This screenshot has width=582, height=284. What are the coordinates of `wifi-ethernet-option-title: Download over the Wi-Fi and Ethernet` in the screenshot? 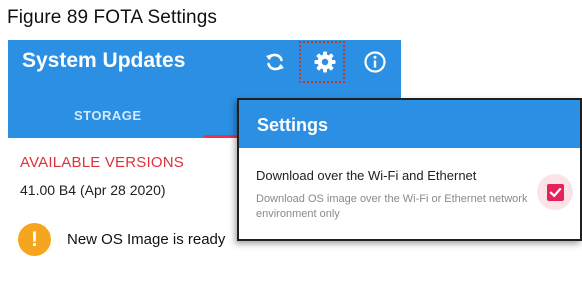 It's located at (366, 175).